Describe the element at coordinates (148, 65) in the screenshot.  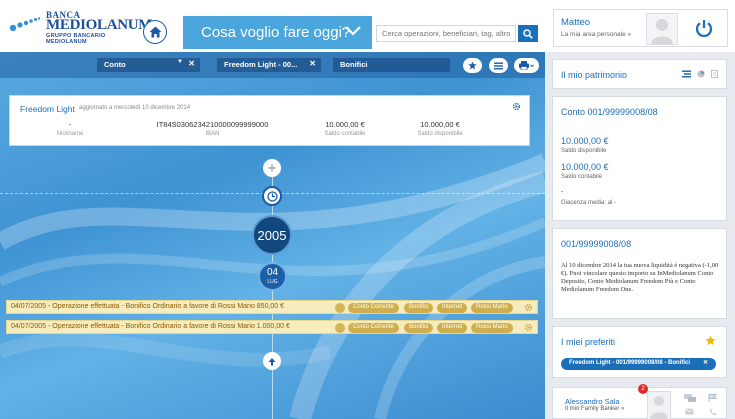
I see `filter-chip-conto: Conto ▼ ✕` at that location.